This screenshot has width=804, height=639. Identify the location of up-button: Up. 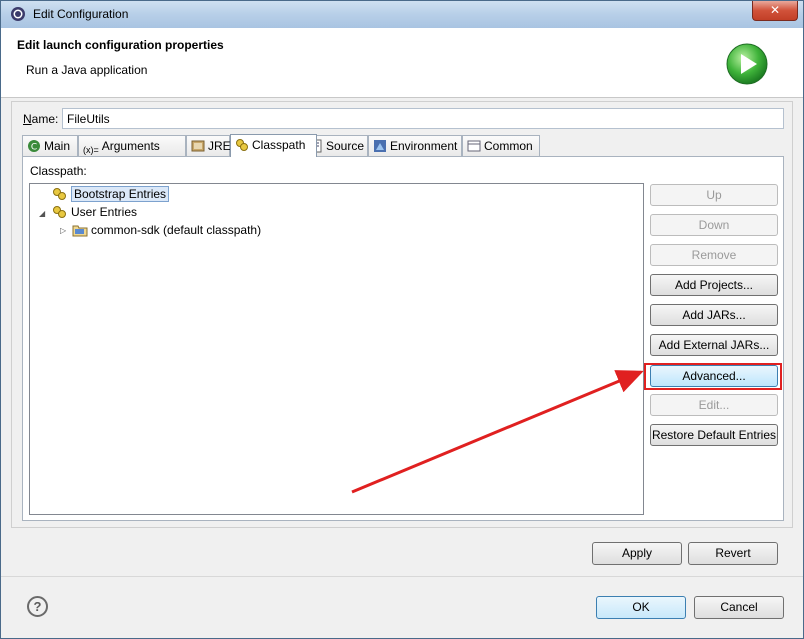
(714, 195).